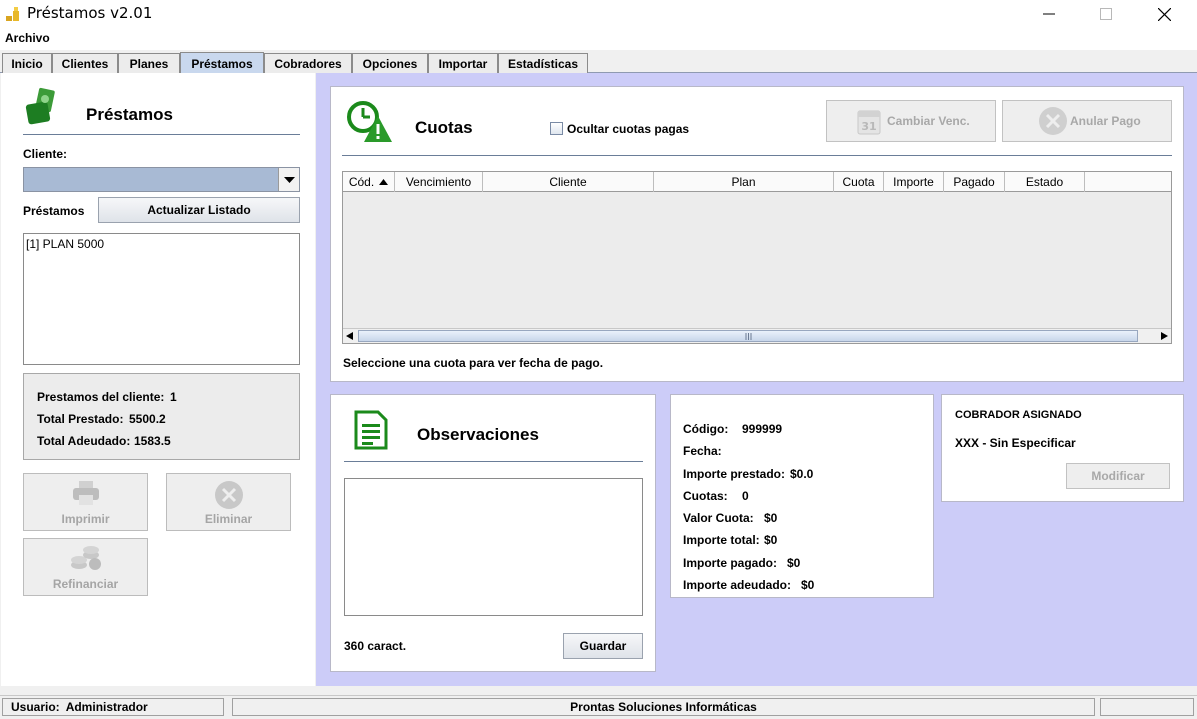  I want to click on observaciones-divider, so click(493, 461).